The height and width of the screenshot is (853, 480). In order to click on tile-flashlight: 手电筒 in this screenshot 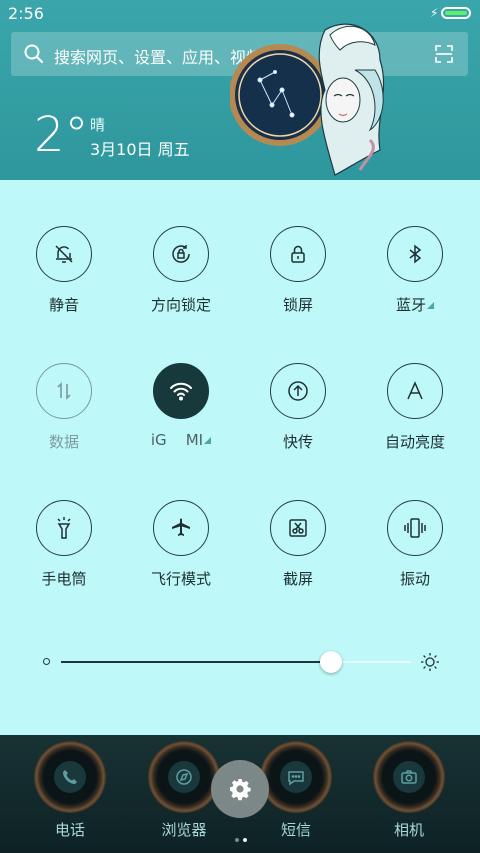, I will do `click(64, 544)`.